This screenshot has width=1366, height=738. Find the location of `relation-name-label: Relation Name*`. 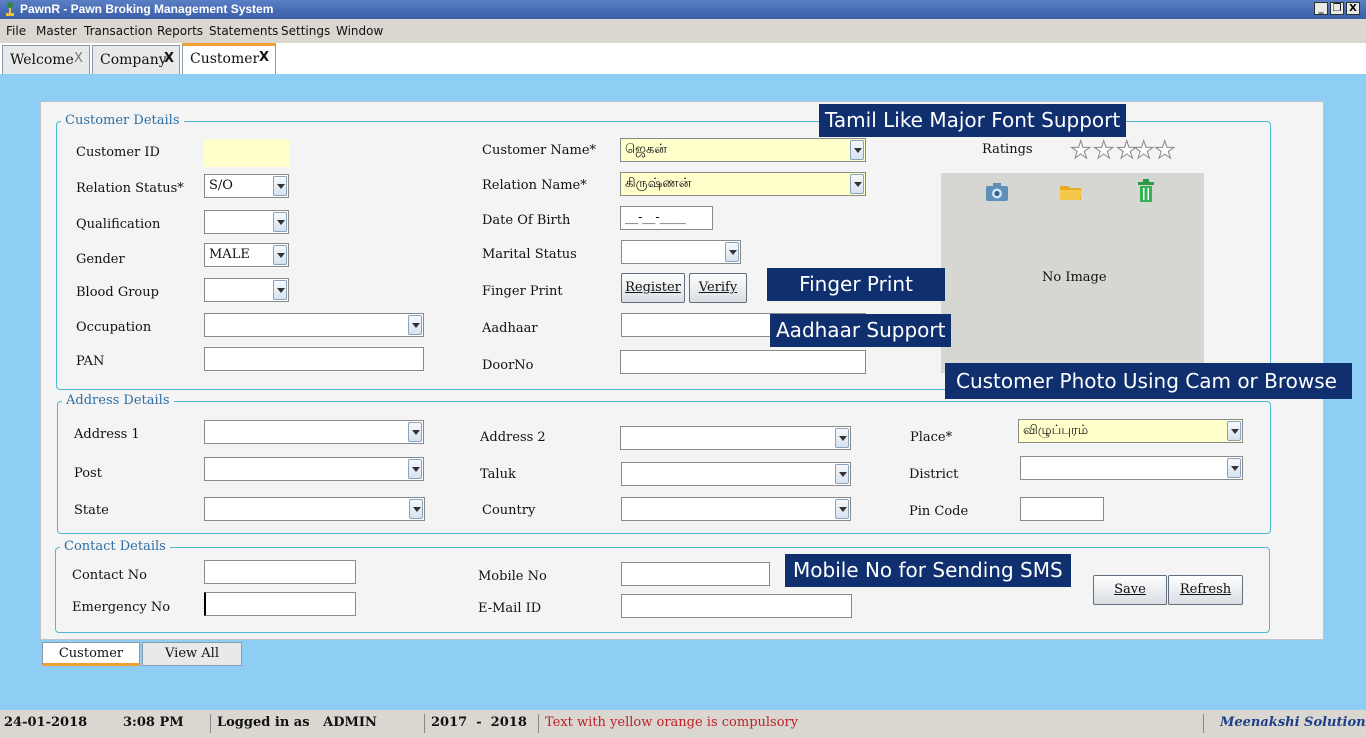

relation-name-label: Relation Name* is located at coordinates (534, 185).